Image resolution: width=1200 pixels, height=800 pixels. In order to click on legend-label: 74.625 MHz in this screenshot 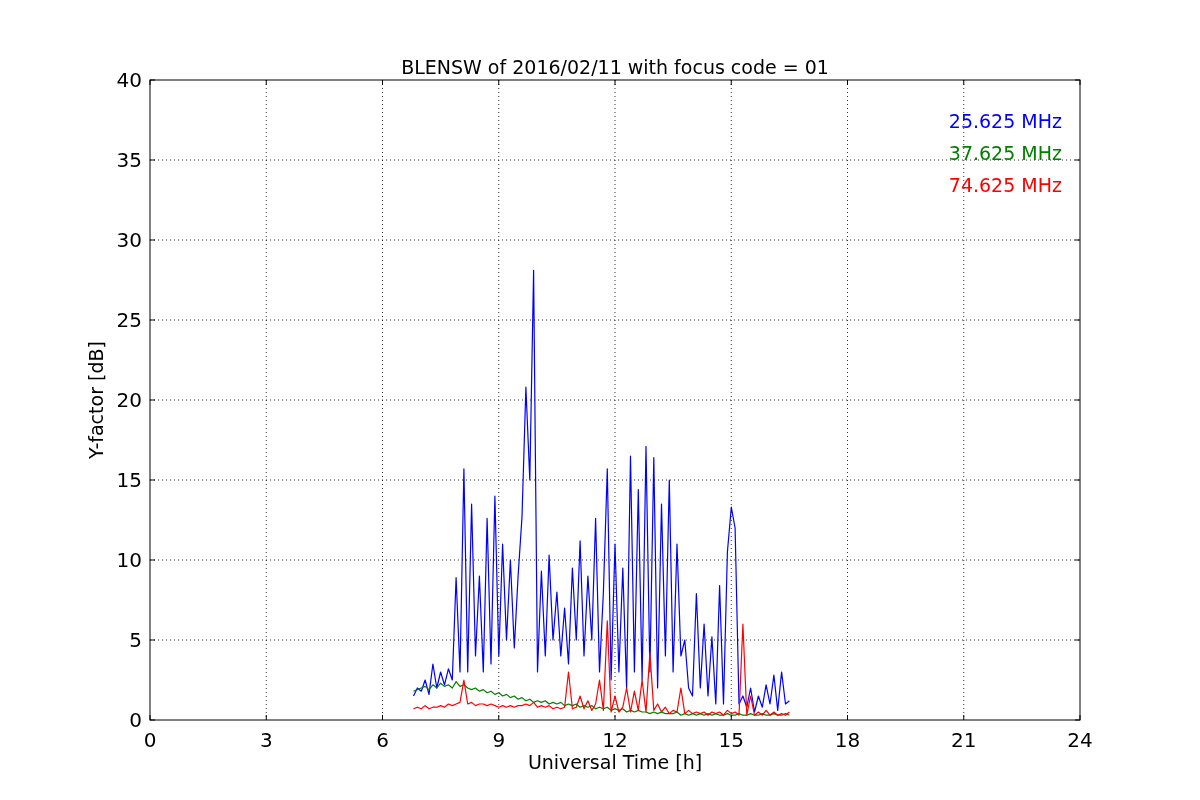, I will do `click(1005, 185)`.